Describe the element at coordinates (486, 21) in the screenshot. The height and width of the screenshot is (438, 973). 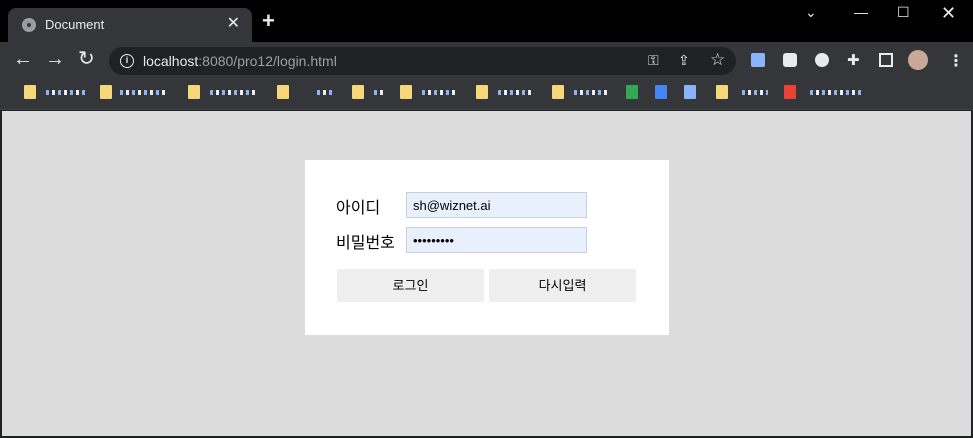
I see `browser-titlebar: Document ✕ + ⌄ — ☐ ✕` at that location.